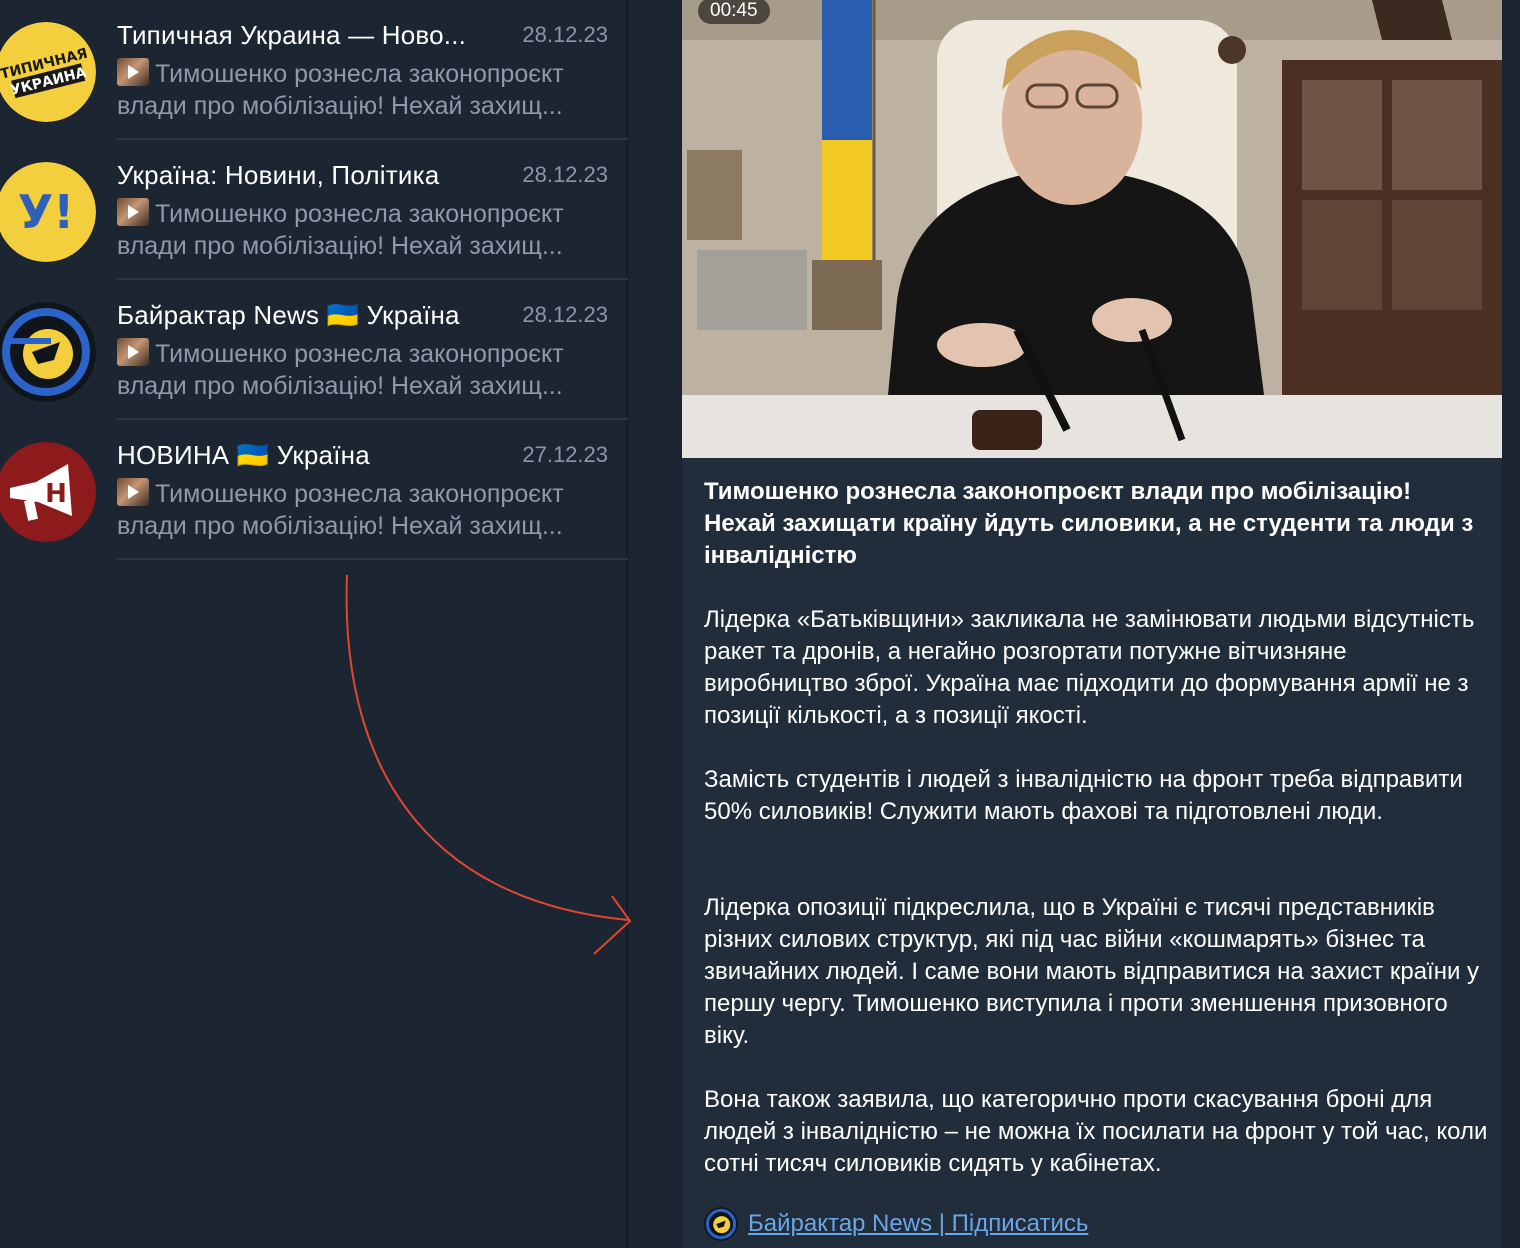 This screenshot has width=1520, height=1248. Describe the element at coordinates (372, 559) in the screenshot. I see `divider` at that location.